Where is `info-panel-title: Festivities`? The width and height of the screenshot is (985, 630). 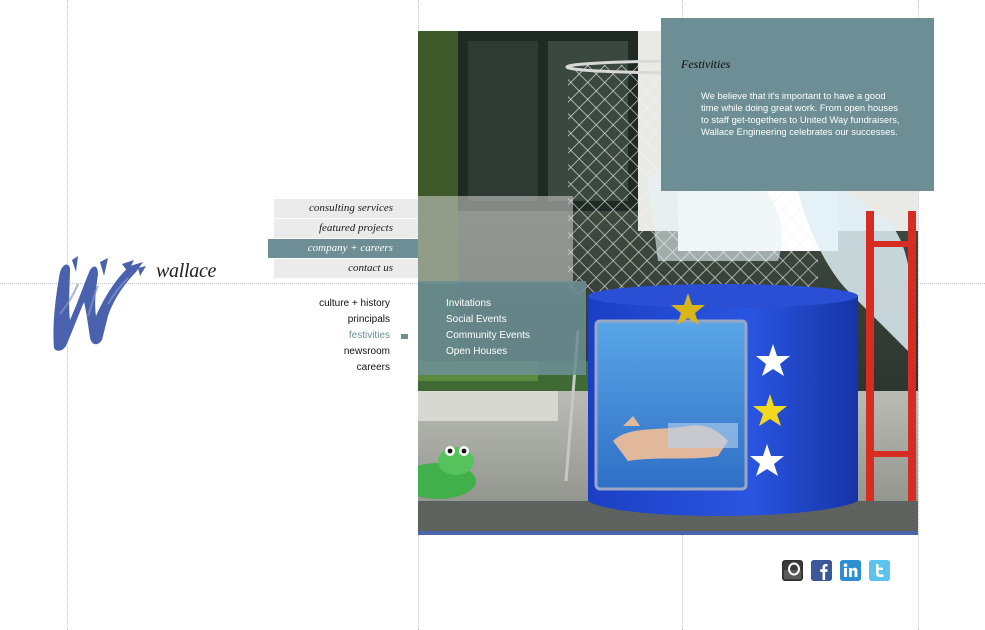 info-panel-title: Festivities is located at coordinates (706, 64).